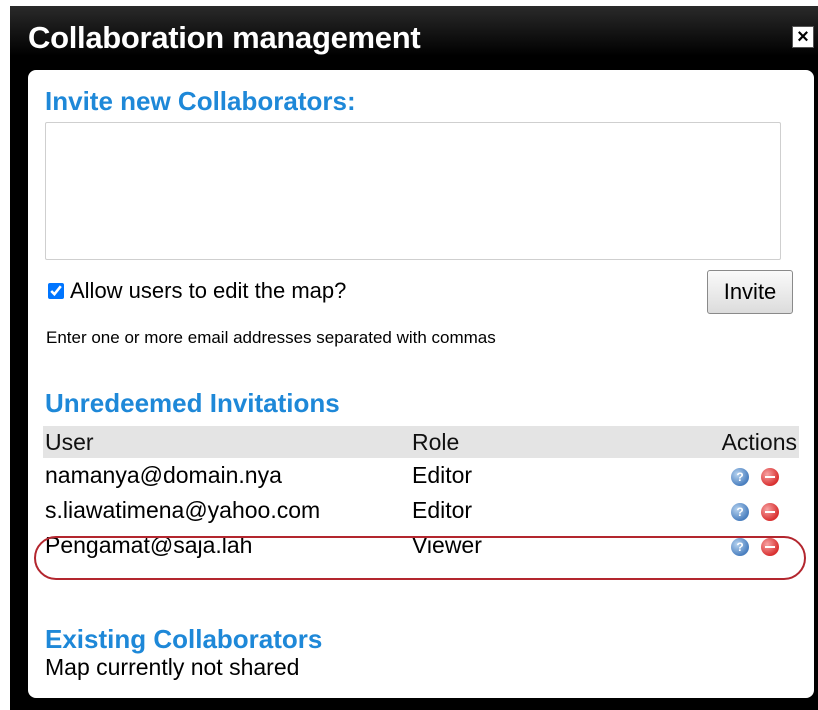 The image size is (818, 710). Describe the element at coordinates (149, 545) in the screenshot. I see `row-user: Pengamat@saja.lah` at that location.